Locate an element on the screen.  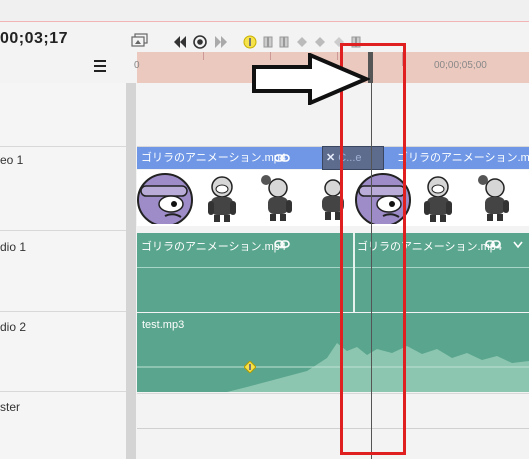
track-name-master: ster is located at coordinates (10, 407).